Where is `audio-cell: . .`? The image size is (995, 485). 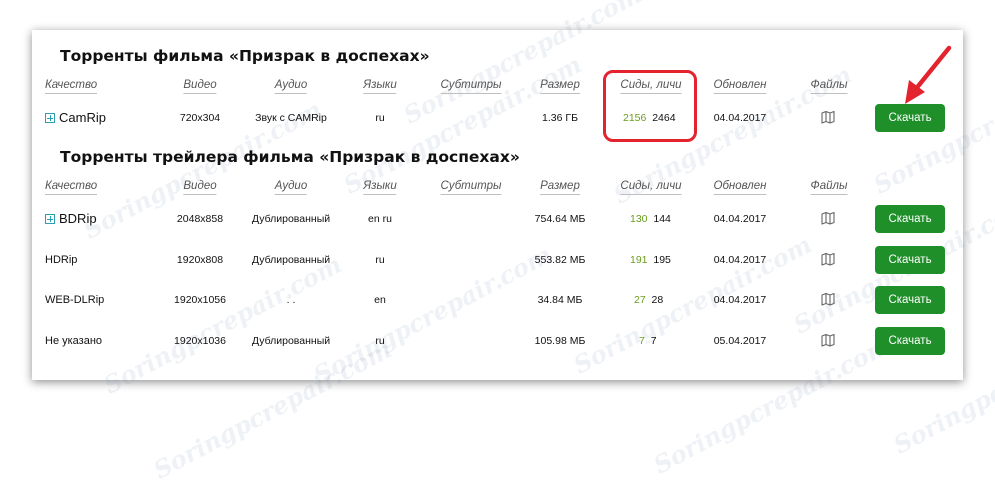
audio-cell: . . is located at coordinates (291, 300).